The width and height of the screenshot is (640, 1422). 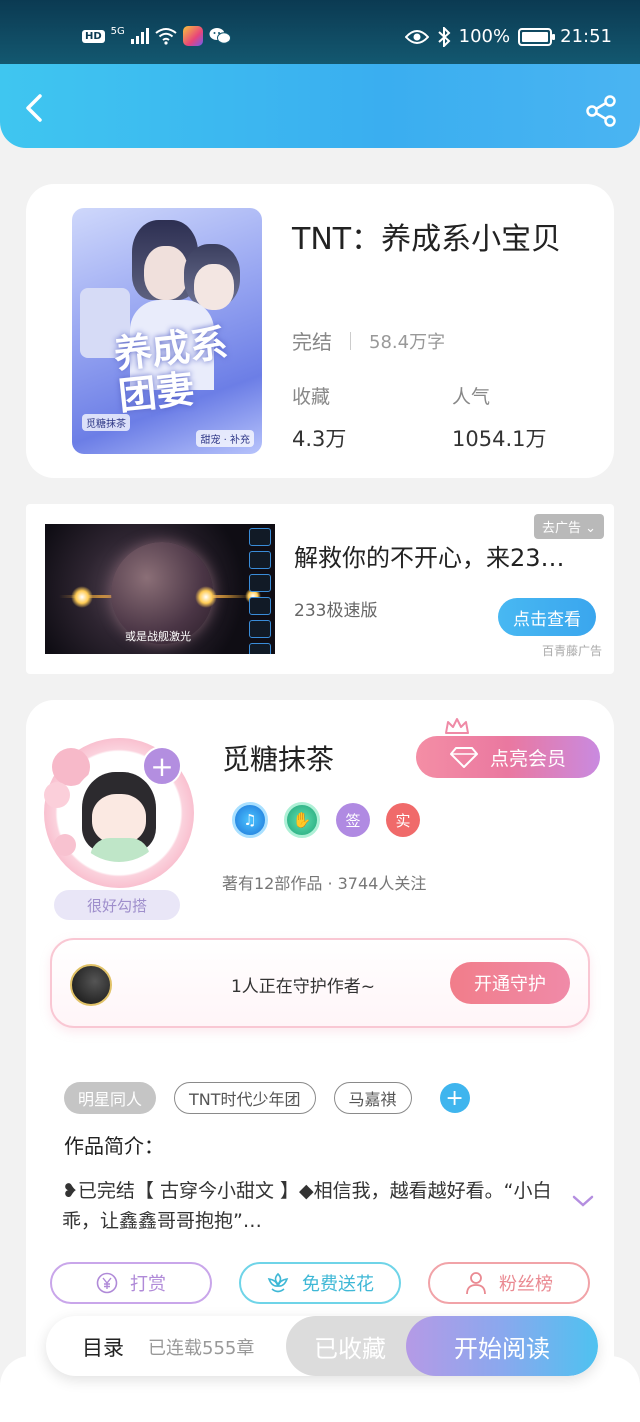 I want to click on author-stats: 著有12部作品 · 3744人关注, so click(x=324, y=883).